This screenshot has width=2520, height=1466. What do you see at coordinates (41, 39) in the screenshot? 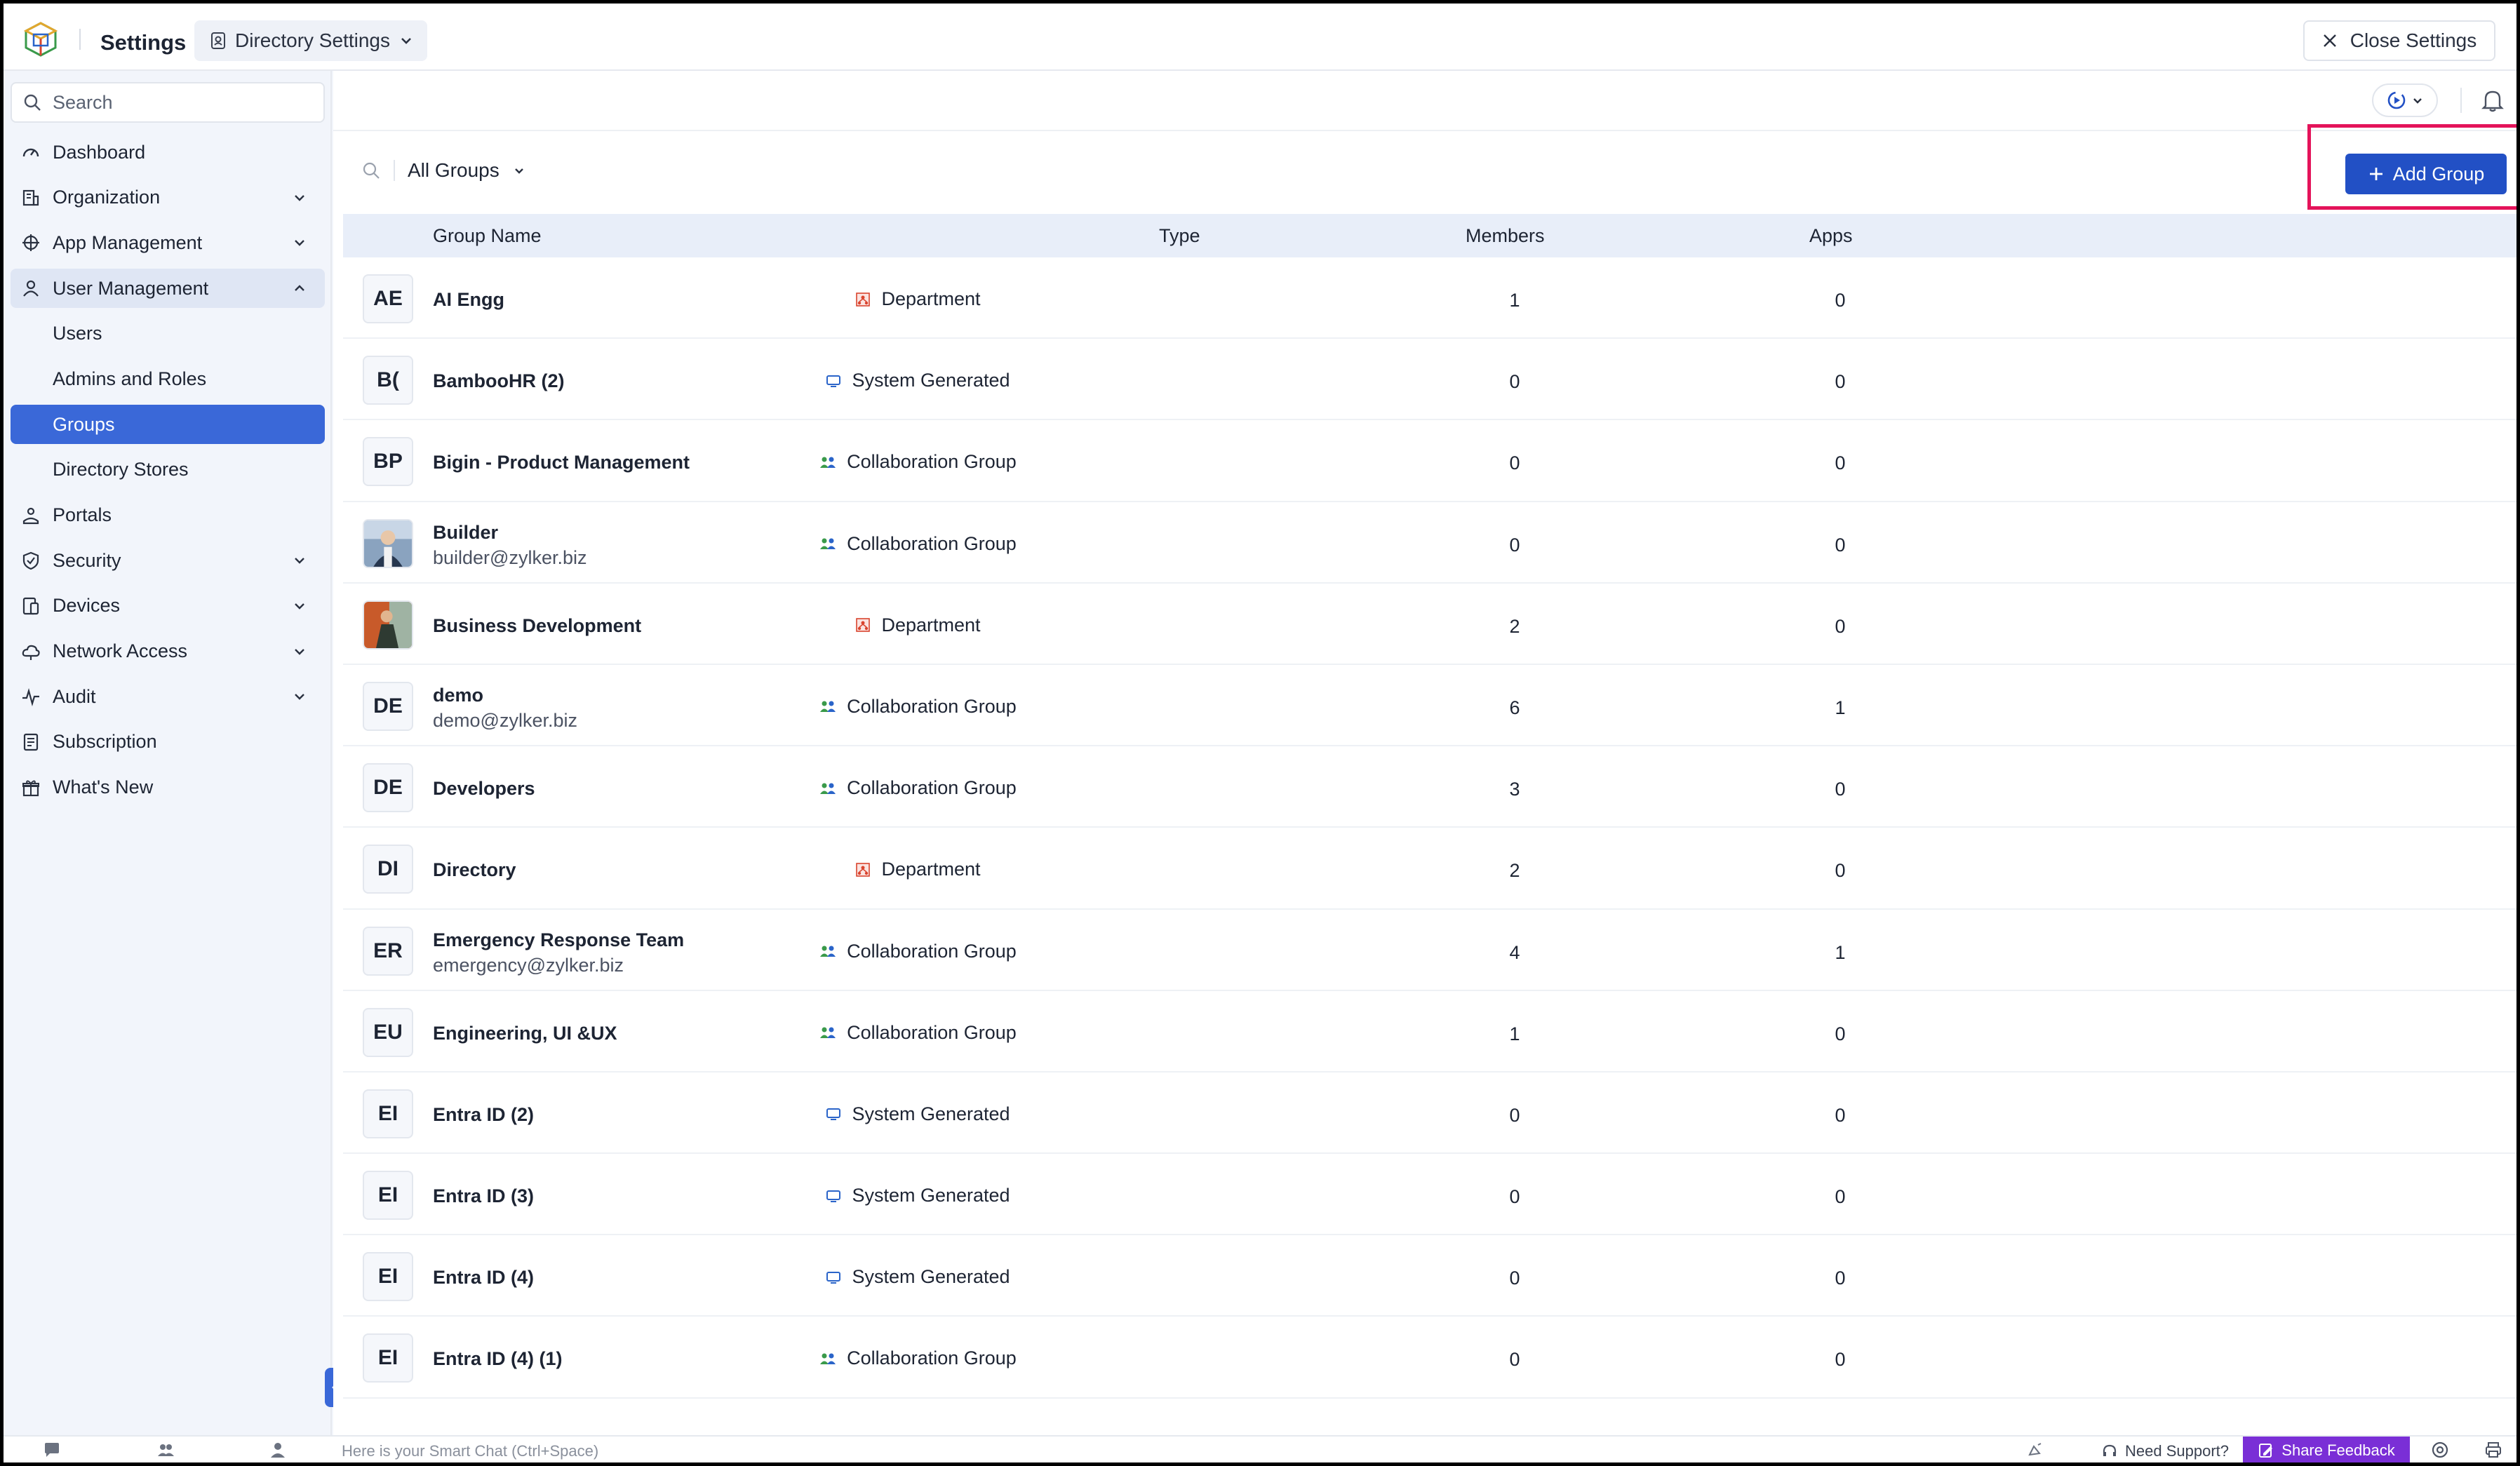
I see `app-logo-icon` at bounding box center [41, 39].